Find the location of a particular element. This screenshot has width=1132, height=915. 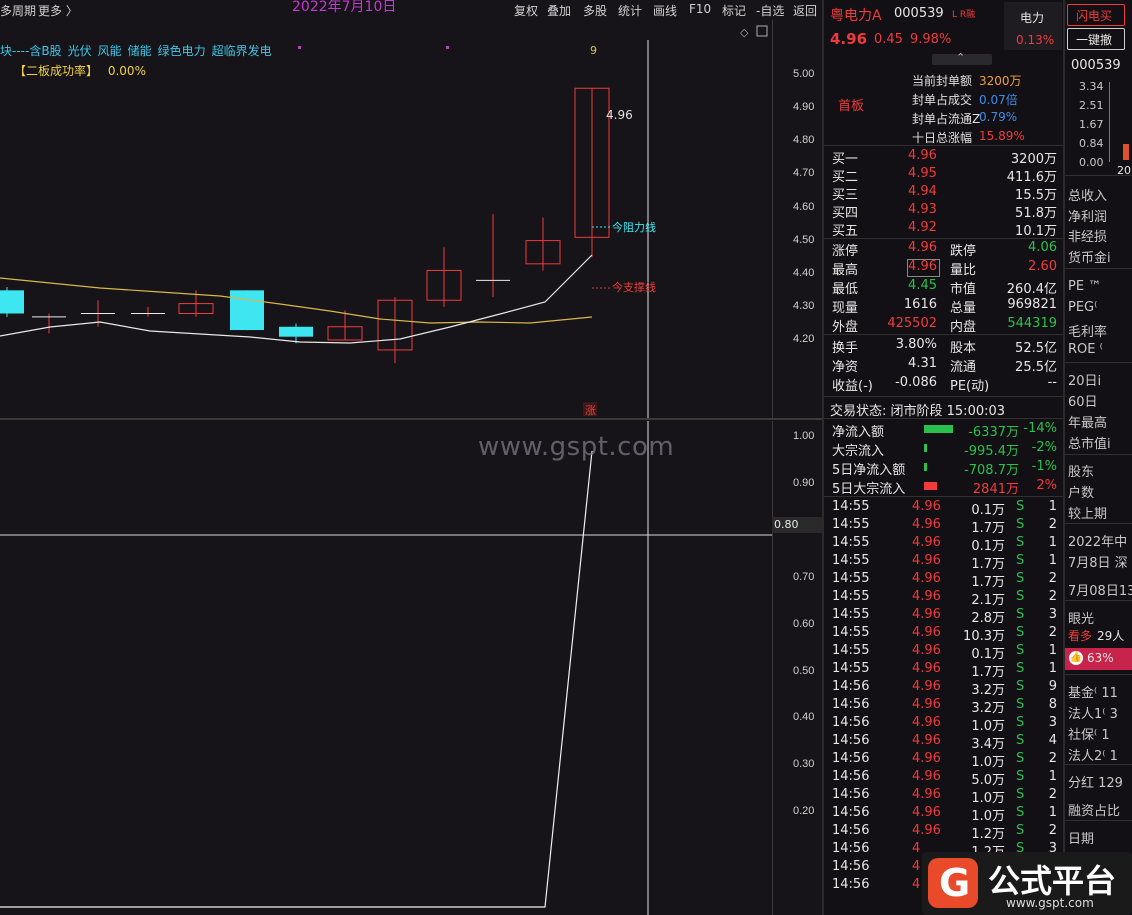

look-more-label: 看多 is located at coordinates (1080, 636).